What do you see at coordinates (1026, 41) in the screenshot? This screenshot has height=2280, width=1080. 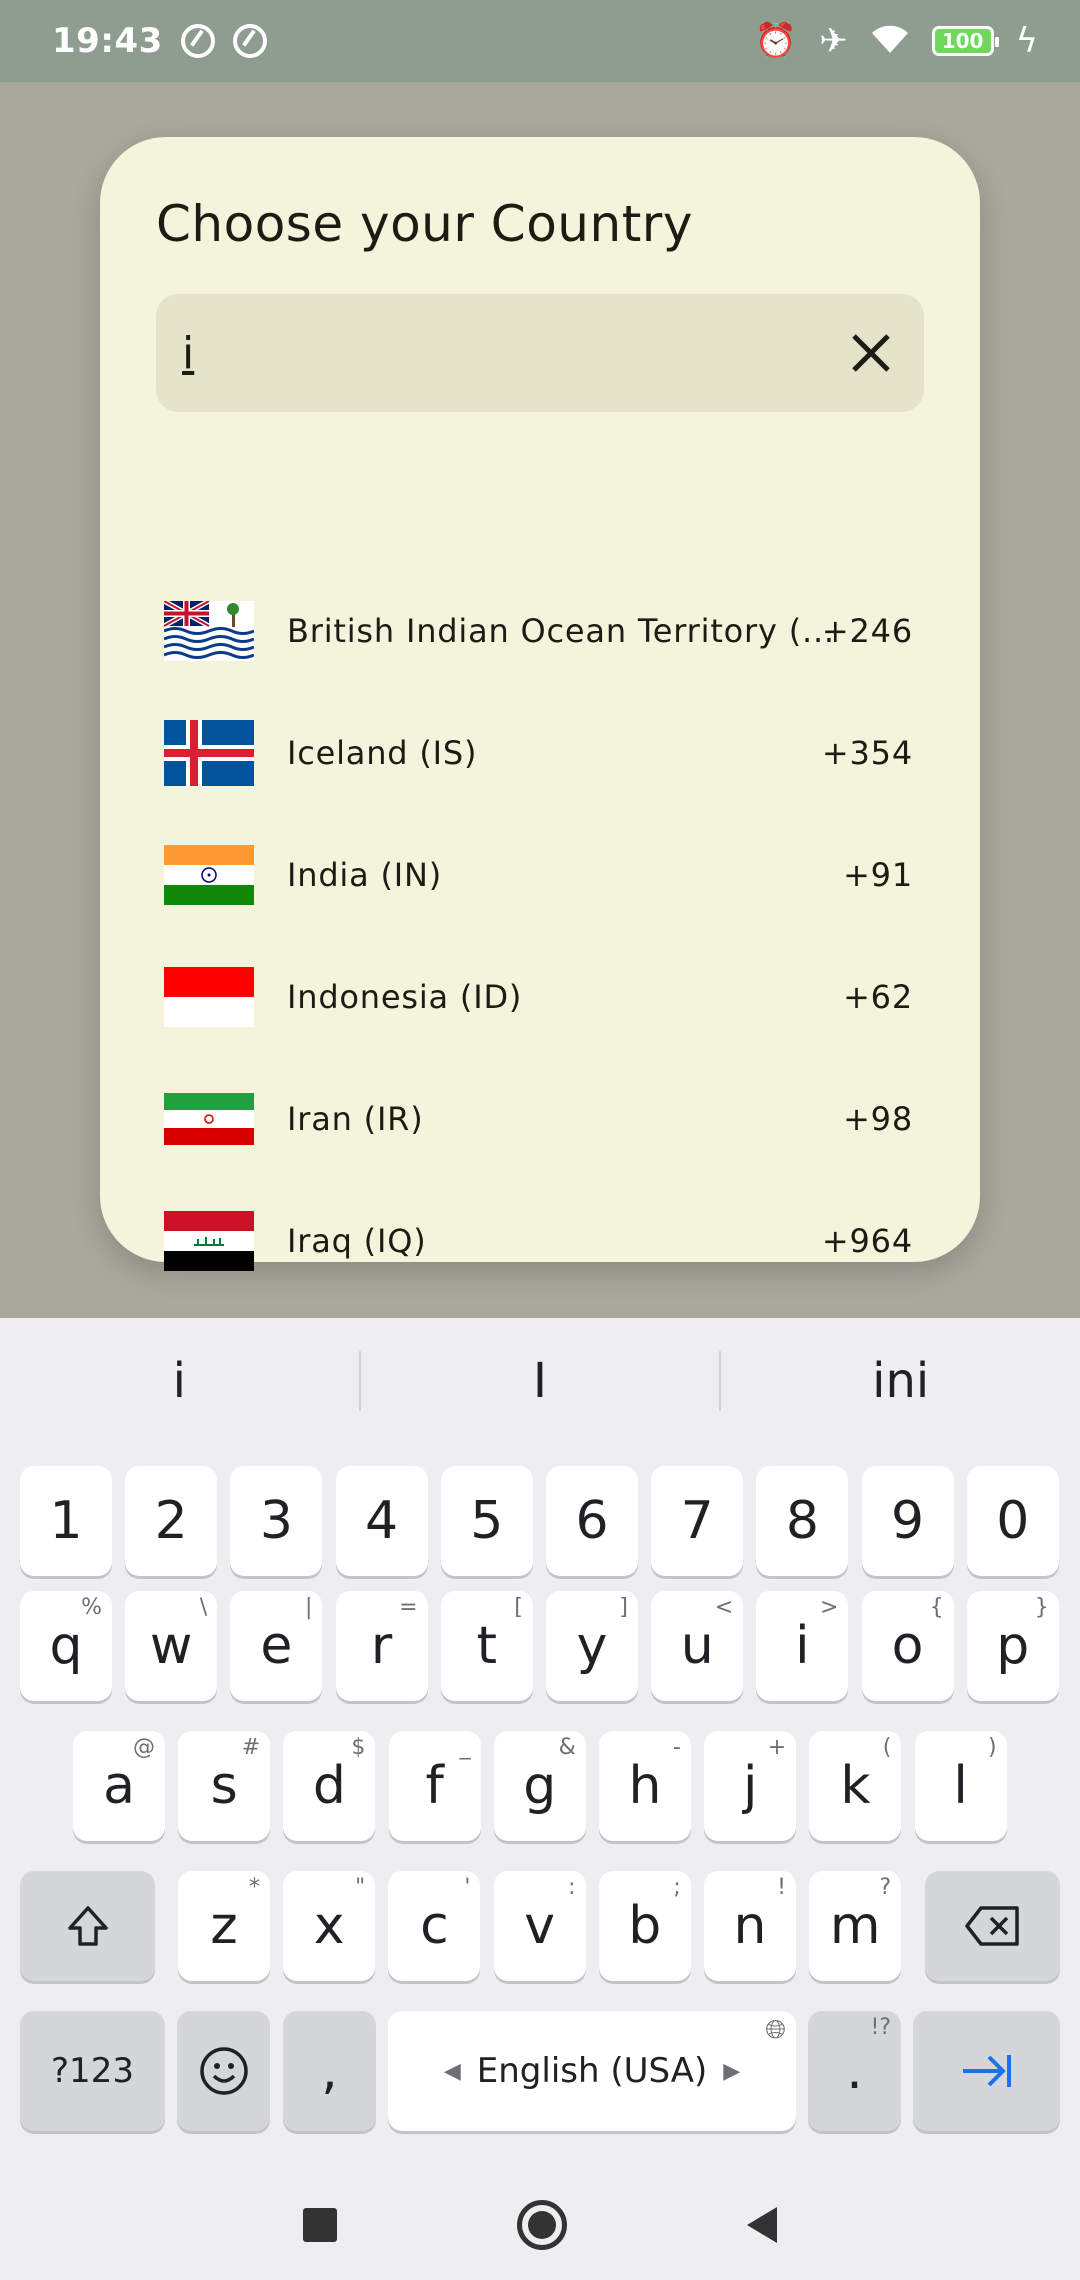 I see `charging-icon: ϟ` at bounding box center [1026, 41].